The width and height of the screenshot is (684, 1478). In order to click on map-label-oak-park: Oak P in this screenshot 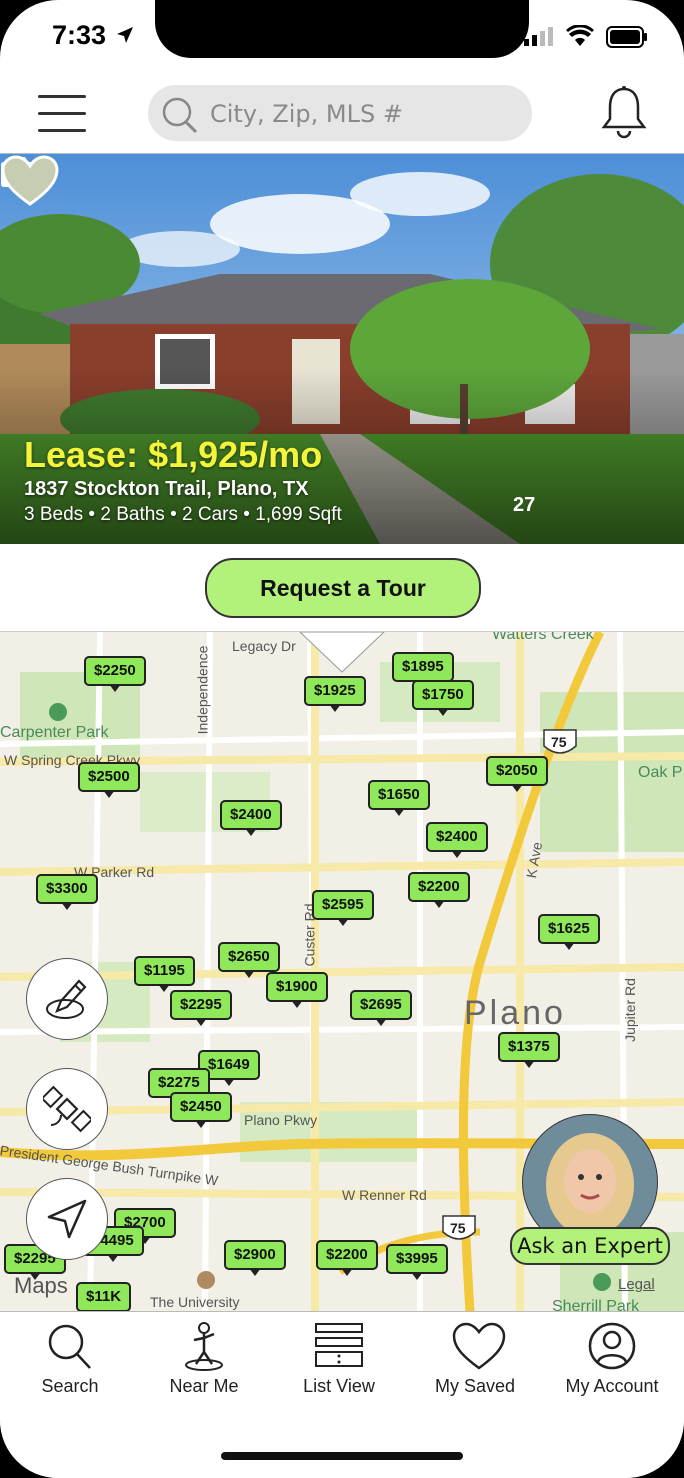, I will do `click(660, 772)`.